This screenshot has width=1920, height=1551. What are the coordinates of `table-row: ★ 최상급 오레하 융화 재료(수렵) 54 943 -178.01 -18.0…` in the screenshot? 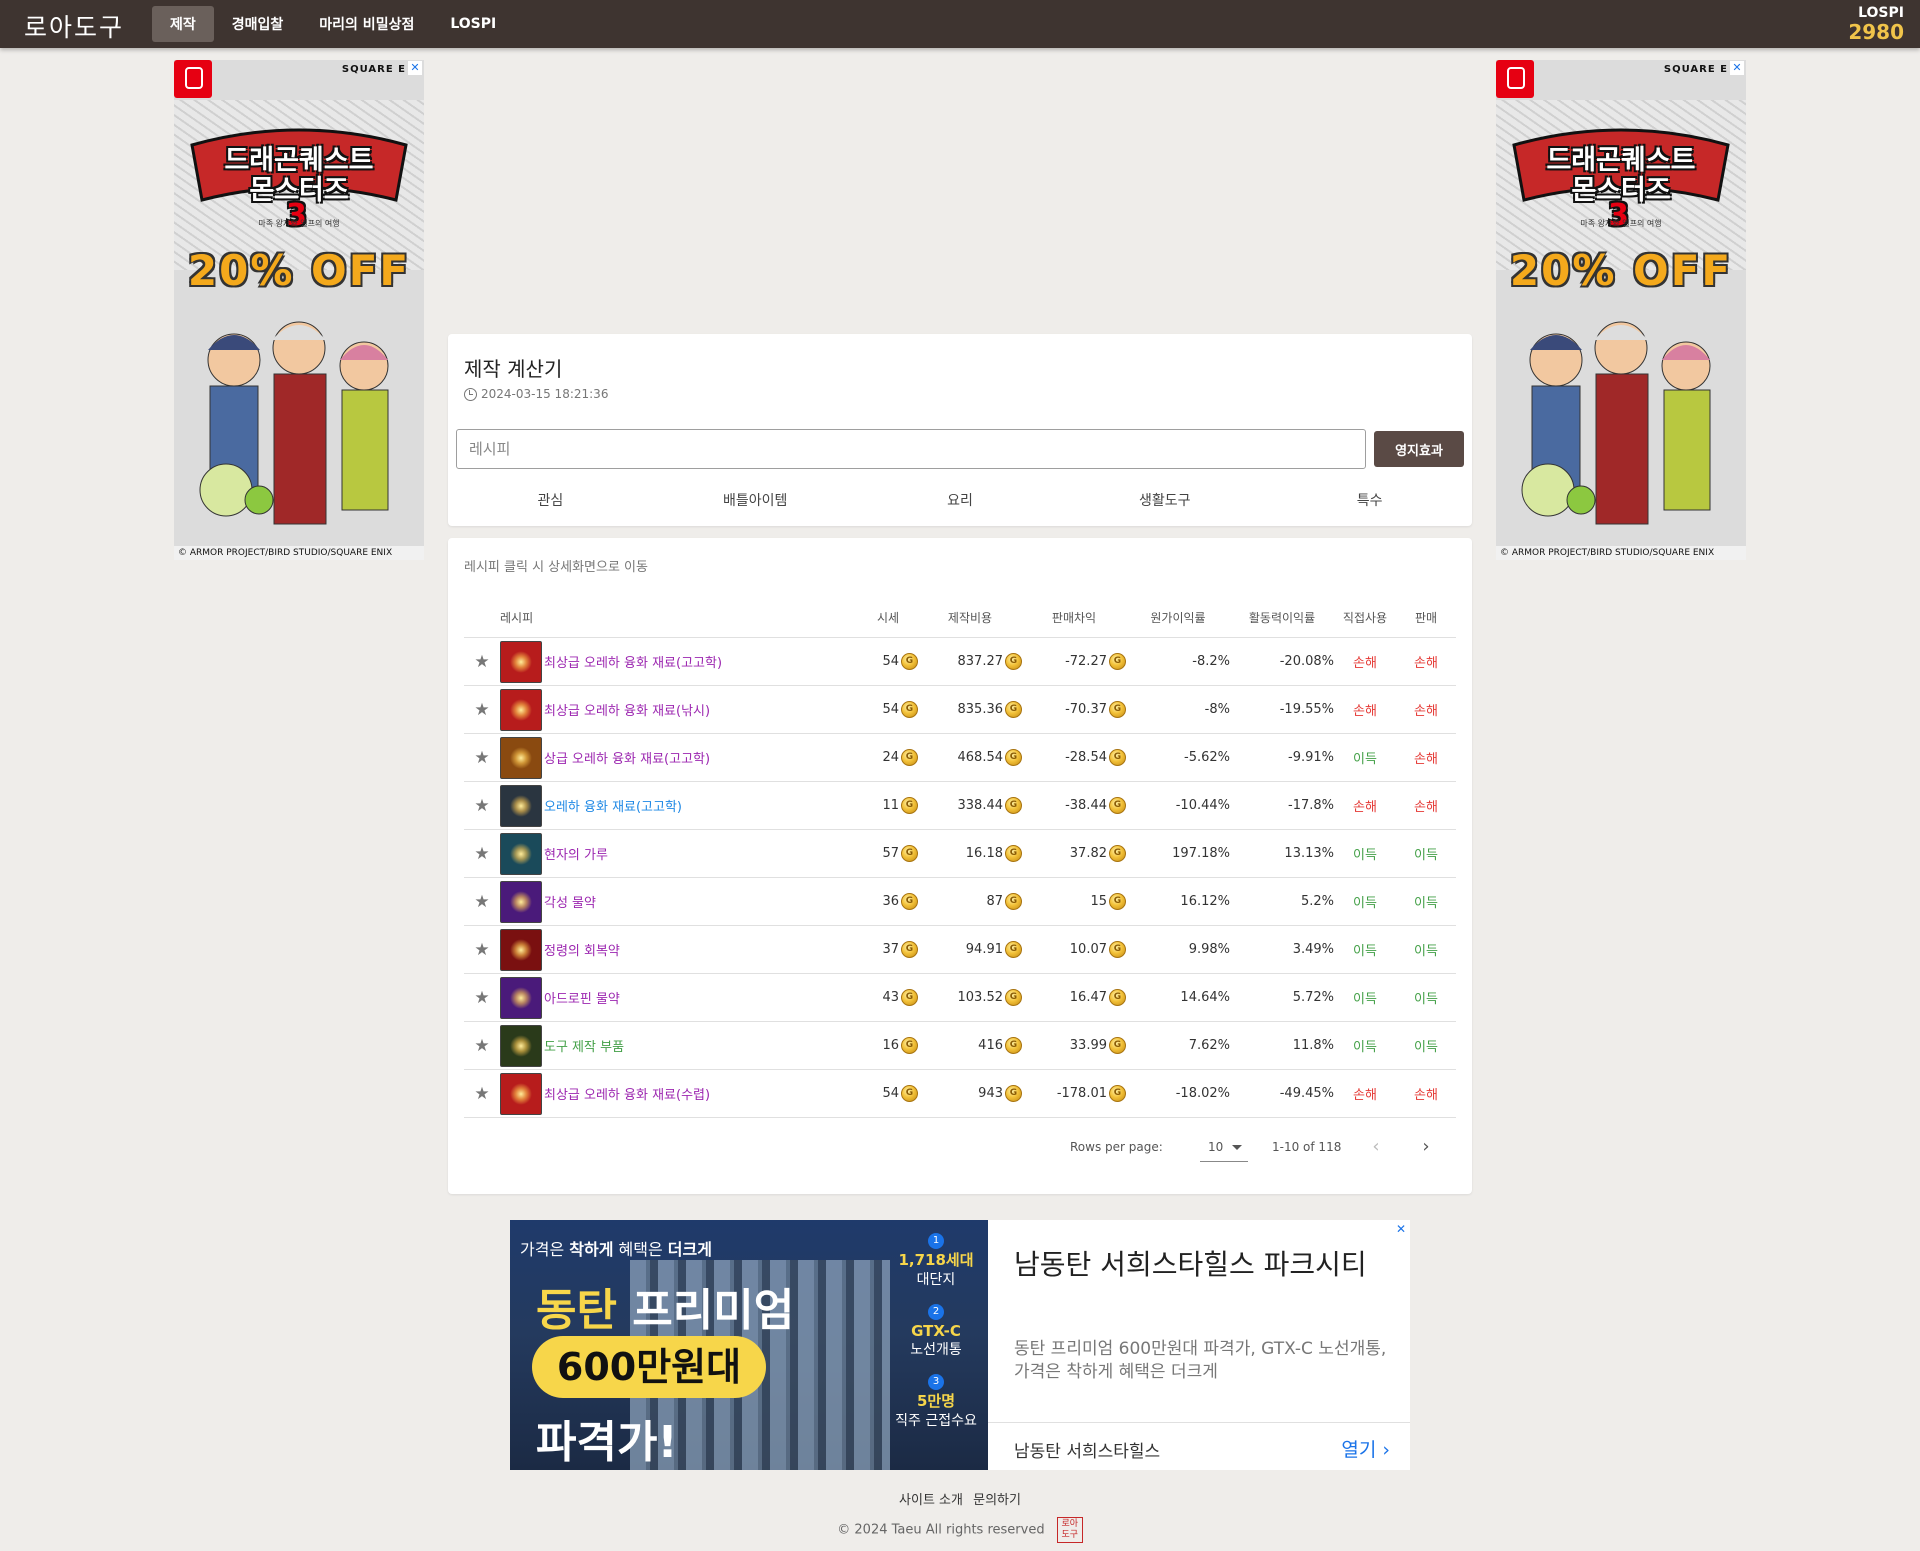 It's located at (960, 1094).